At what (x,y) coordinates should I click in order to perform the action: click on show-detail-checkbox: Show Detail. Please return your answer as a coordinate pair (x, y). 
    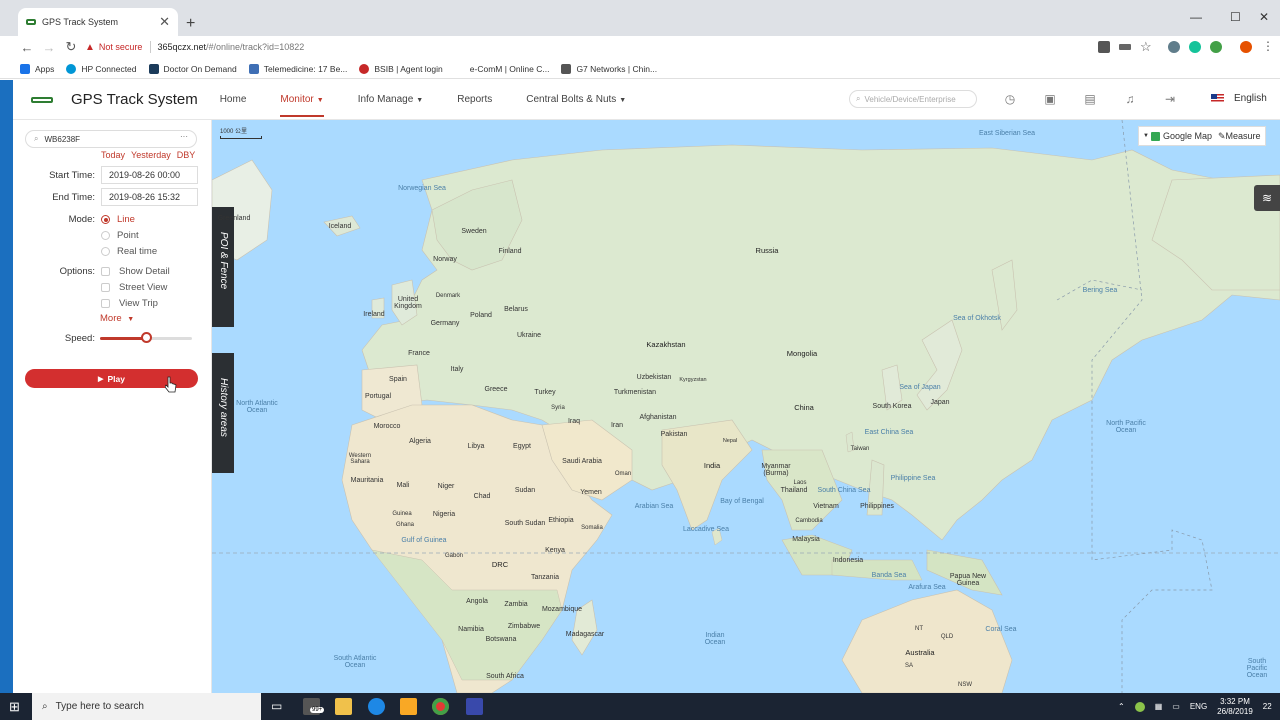
    Looking at the image, I should click on (135, 271).